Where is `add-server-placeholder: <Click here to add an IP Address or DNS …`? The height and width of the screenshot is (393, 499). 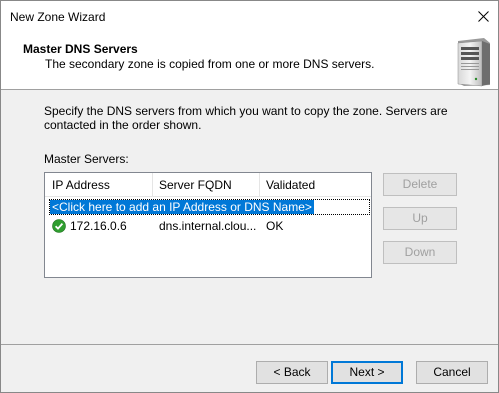 add-server-placeholder: <Click here to add an IP Address or DNS … is located at coordinates (182, 207).